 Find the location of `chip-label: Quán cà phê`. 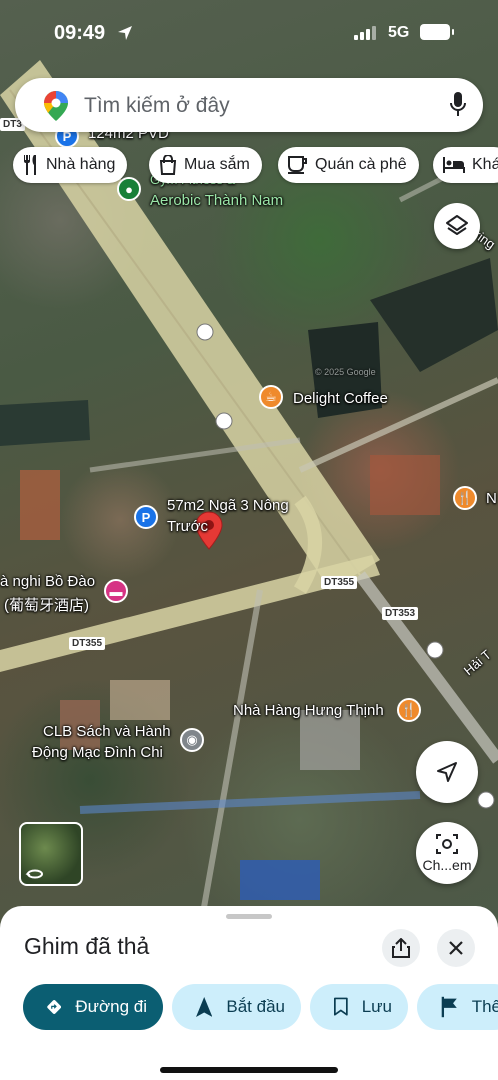

chip-label: Quán cà phê is located at coordinates (361, 164).